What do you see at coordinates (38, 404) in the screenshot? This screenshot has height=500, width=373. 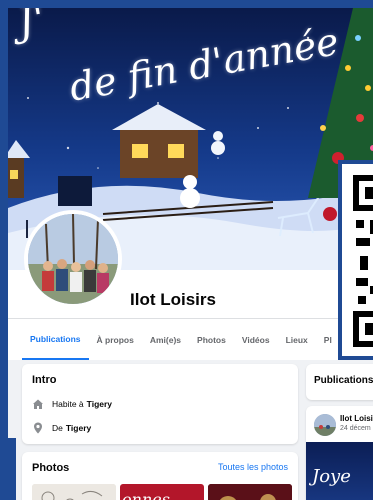 I see `home-icon` at bounding box center [38, 404].